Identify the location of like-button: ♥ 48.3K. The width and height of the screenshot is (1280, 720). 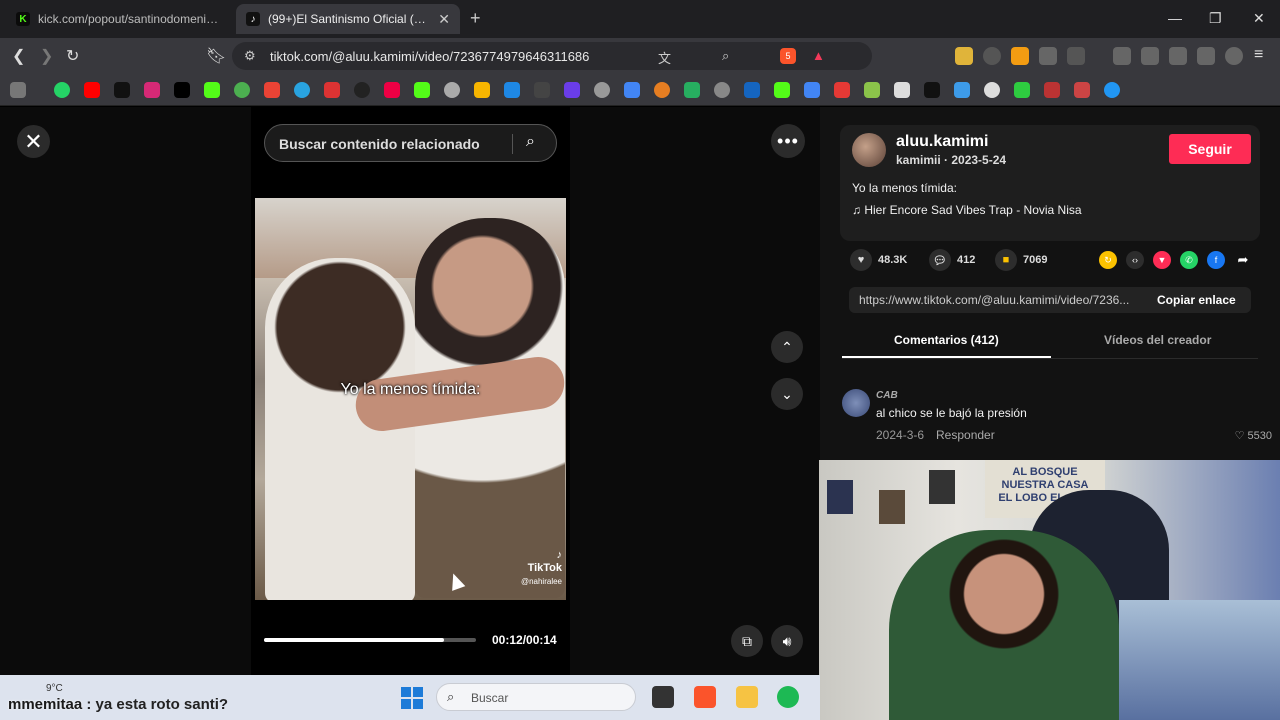
(878, 260).